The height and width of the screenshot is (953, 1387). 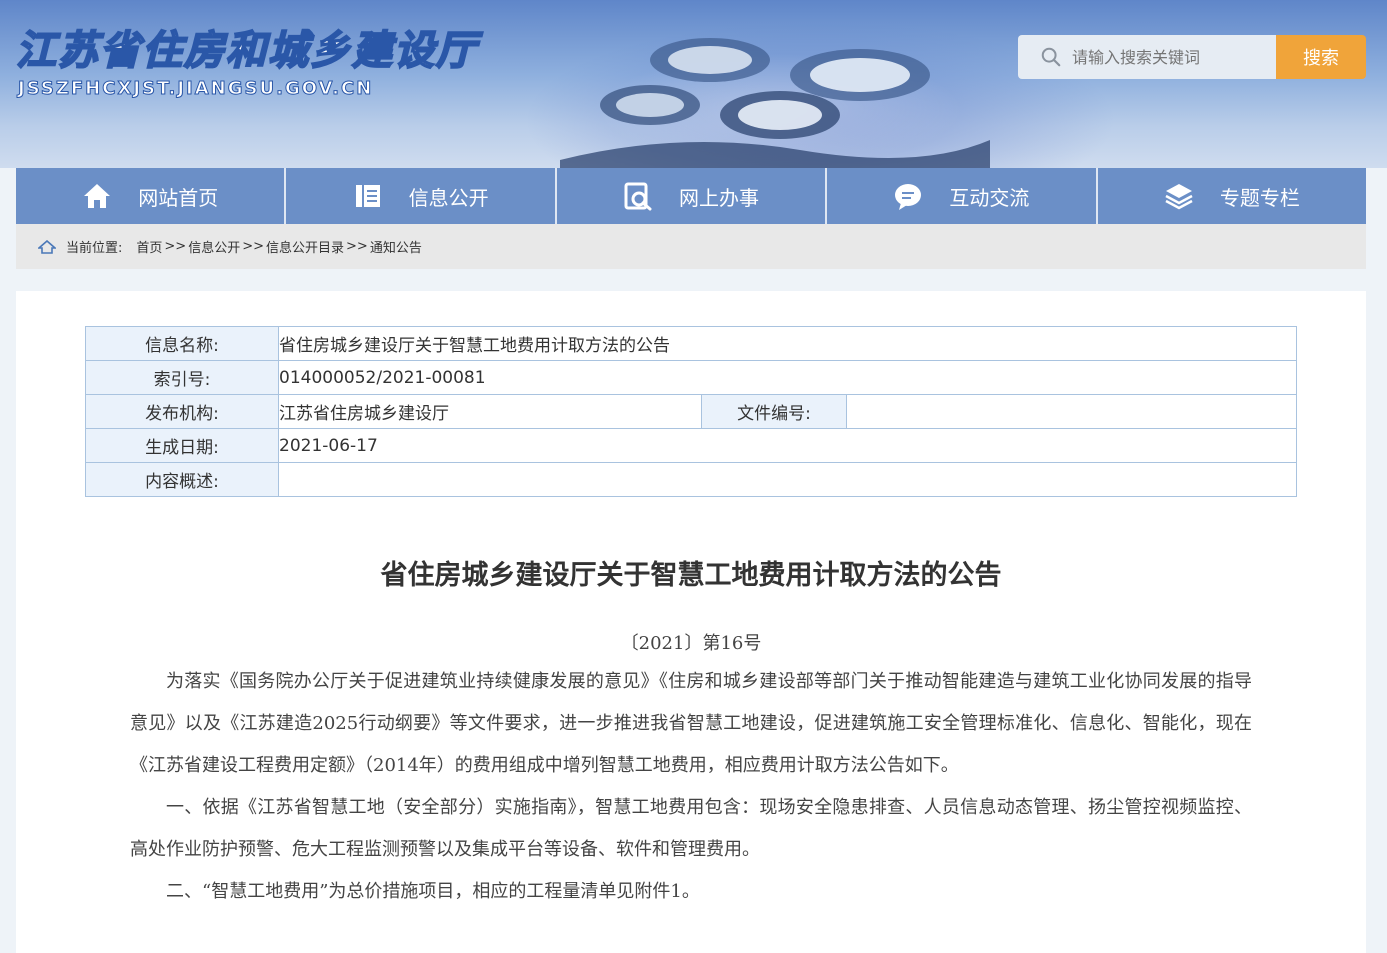 I want to click on breadcrumb: 当前位置: 首页 >> 信息公开 >> 信息公开目录 >> 通知公告, so click(x=691, y=246).